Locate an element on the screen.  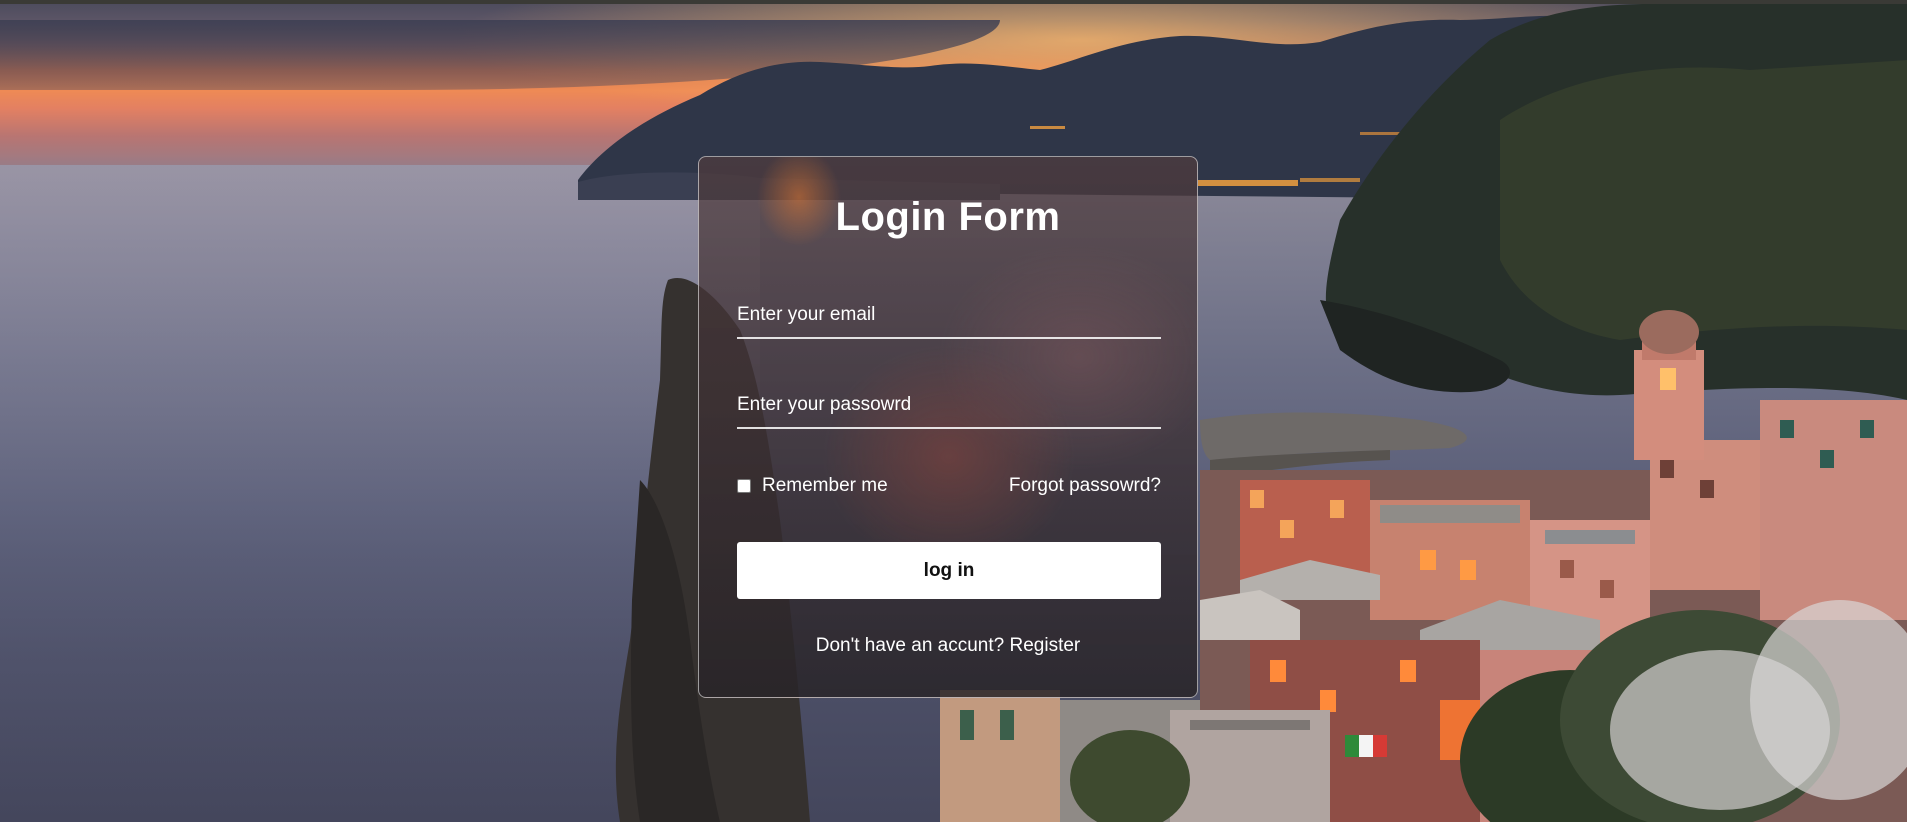
register-prompt: Don't have an accunt? is located at coordinates (910, 645).